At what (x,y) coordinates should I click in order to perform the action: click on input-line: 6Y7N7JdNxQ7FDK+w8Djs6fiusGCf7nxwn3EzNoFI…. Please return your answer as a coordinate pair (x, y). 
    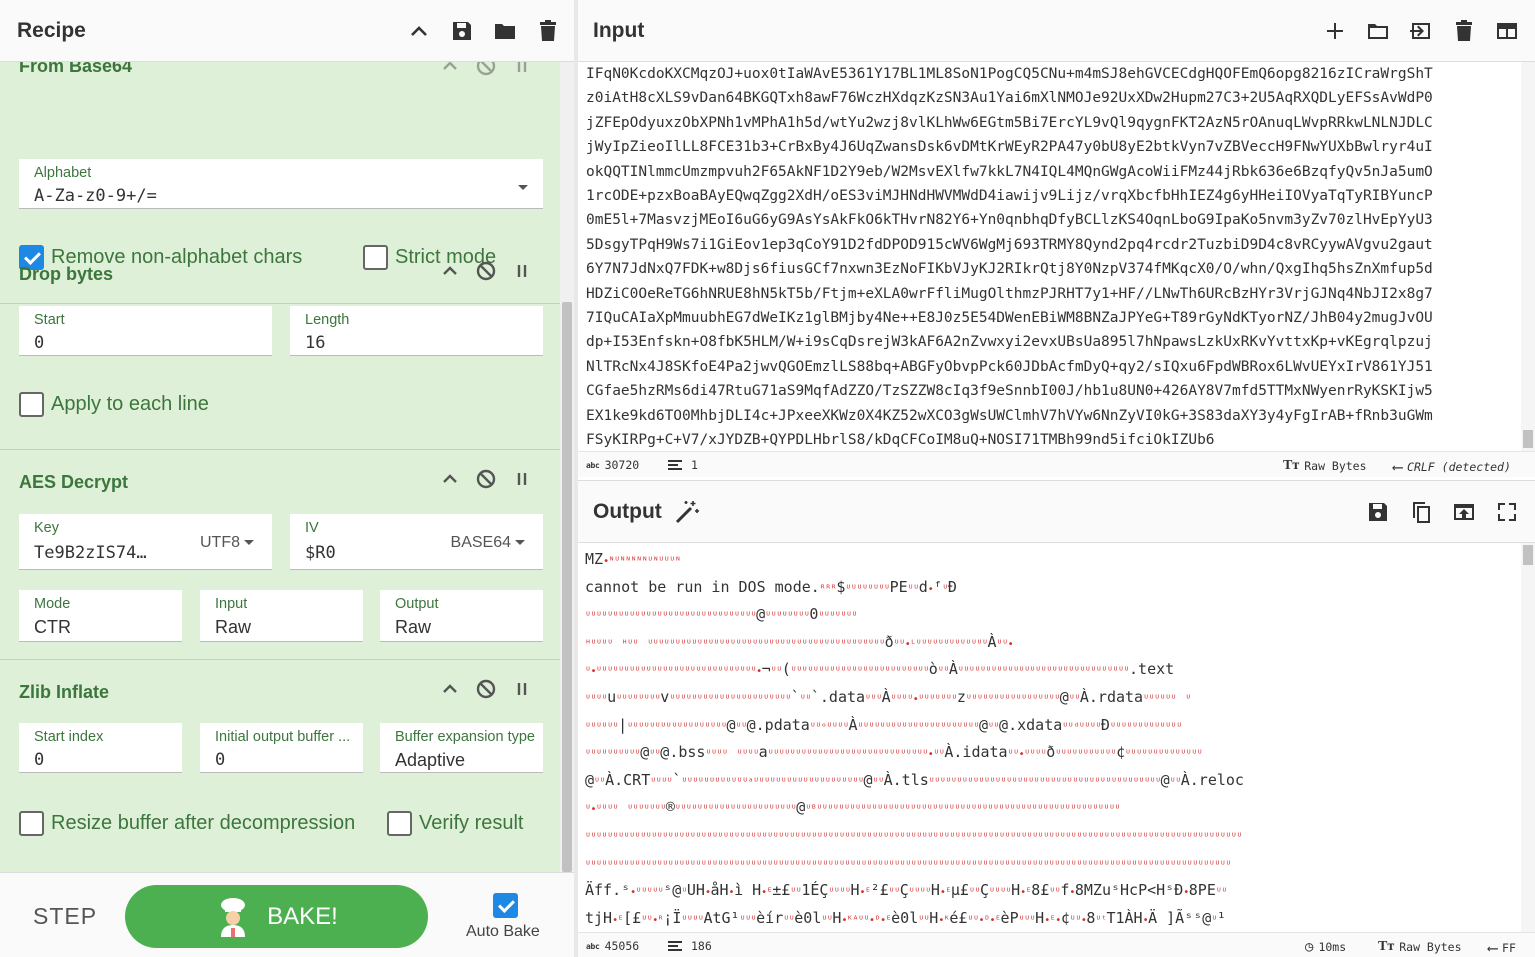
    Looking at the image, I should click on (1009, 269).